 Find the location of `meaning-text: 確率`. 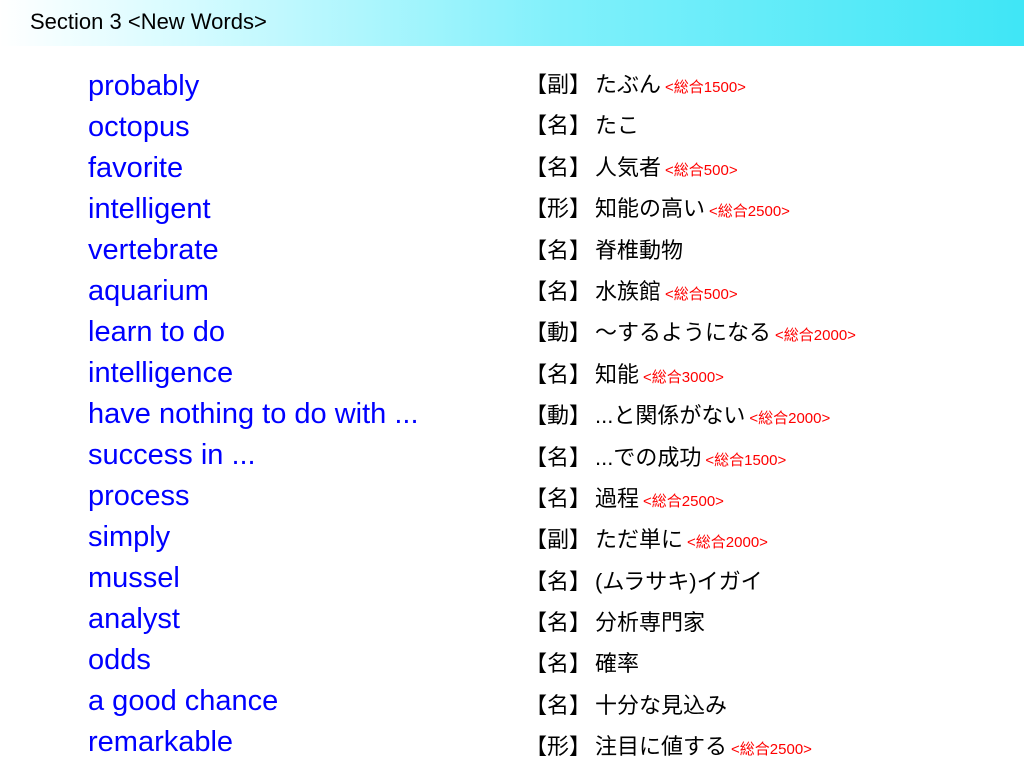

meaning-text: 確率 is located at coordinates (617, 664).